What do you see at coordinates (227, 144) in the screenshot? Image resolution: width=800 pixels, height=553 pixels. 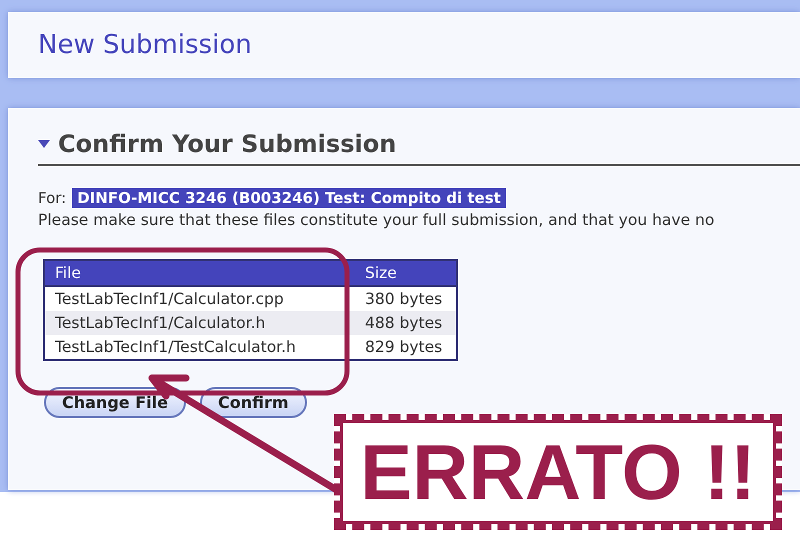 I see `section-title: Confirm Your Submission` at bounding box center [227, 144].